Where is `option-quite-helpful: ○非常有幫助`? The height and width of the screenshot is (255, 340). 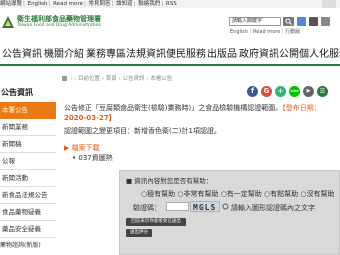 option-quite-helpful: ○非常有幫助 is located at coordinates (197, 194).